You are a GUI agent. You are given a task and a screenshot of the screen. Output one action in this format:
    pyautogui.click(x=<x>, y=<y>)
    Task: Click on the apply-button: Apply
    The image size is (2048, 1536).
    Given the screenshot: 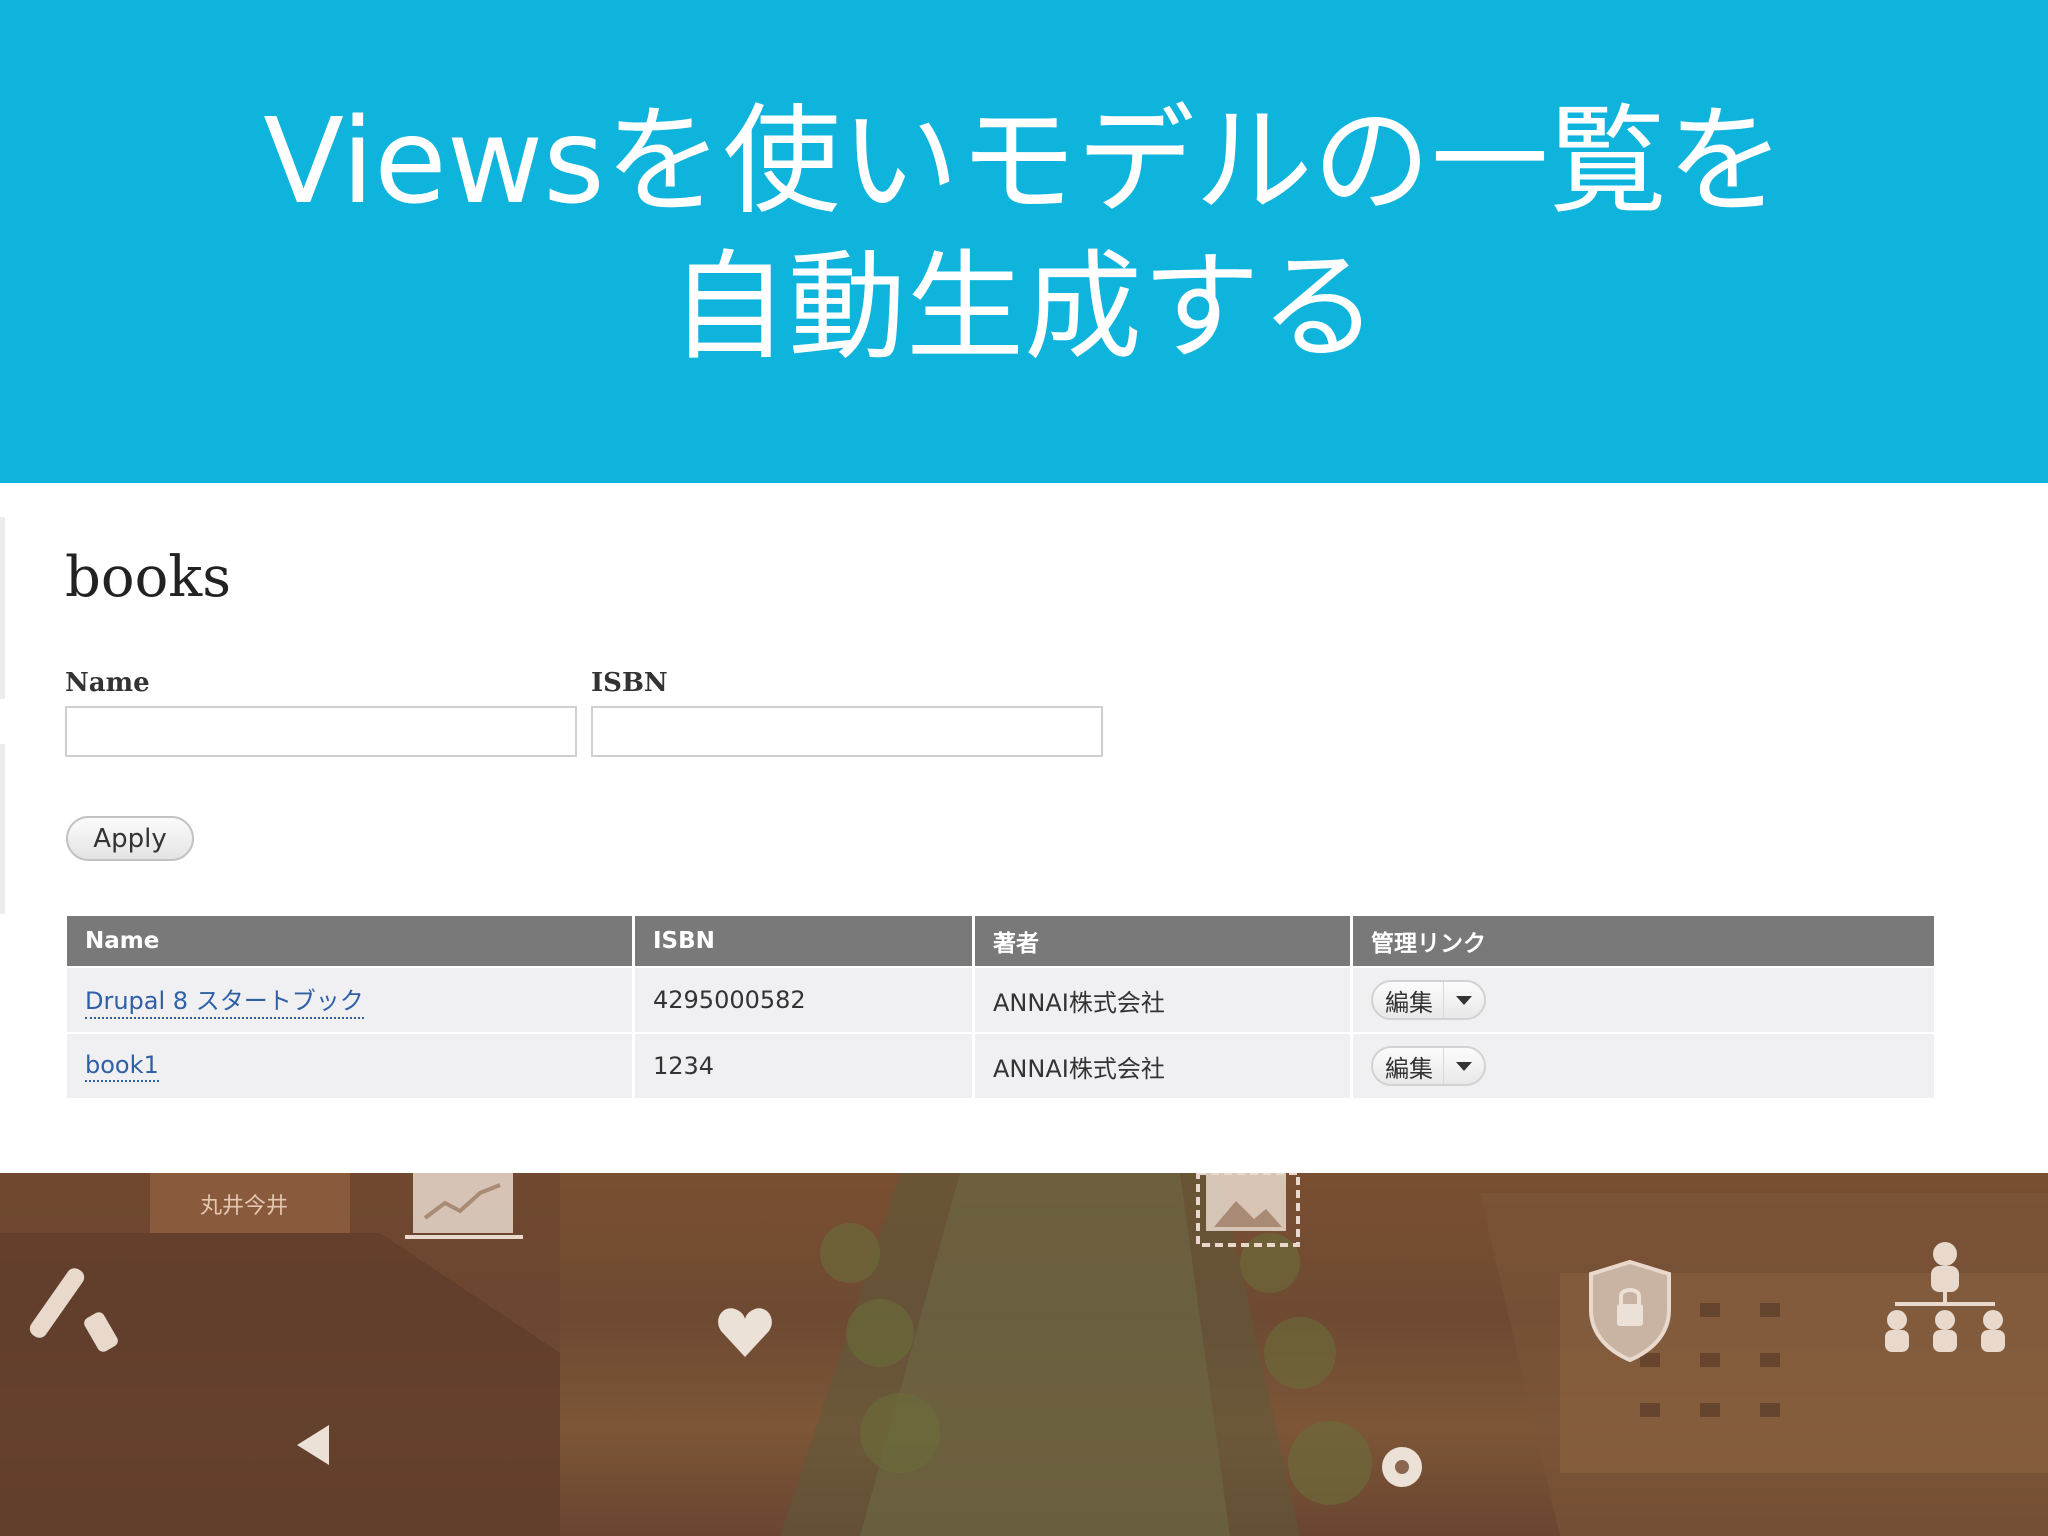 What is the action you would take?
    pyautogui.click(x=130, y=838)
    